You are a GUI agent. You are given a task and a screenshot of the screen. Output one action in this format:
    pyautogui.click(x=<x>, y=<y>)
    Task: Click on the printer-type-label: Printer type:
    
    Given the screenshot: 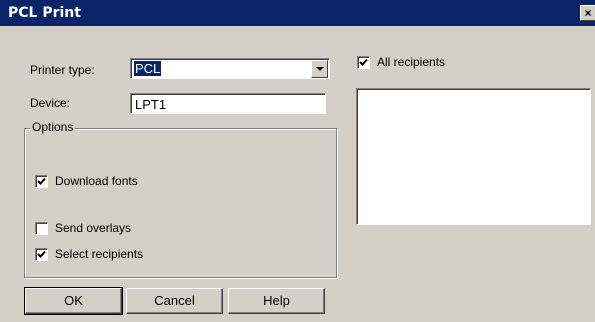 What is the action you would take?
    pyautogui.click(x=62, y=70)
    